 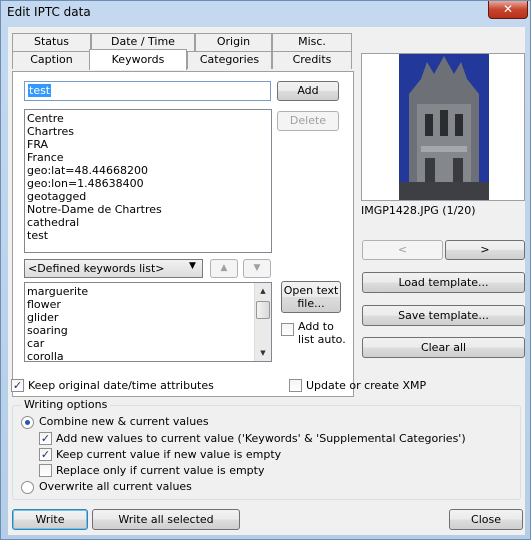 What do you see at coordinates (50, 519) in the screenshot?
I see `write-button: Write` at bounding box center [50, 519].